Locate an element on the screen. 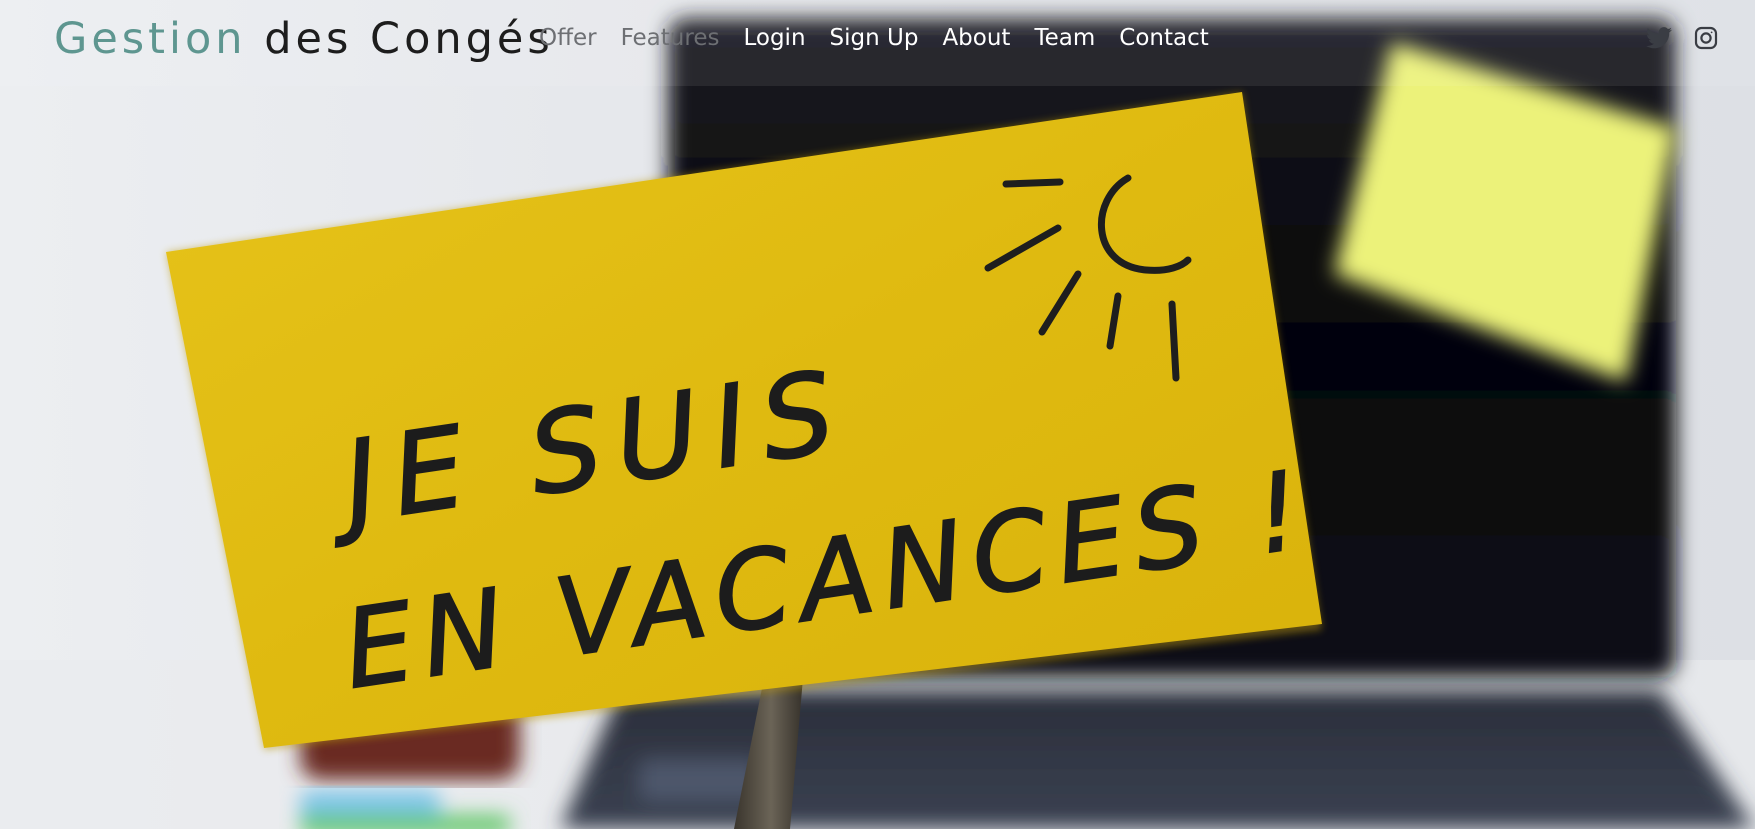 This screenshot has width=1755, height=829. nav-about: About is located at coordinates (976, 38).